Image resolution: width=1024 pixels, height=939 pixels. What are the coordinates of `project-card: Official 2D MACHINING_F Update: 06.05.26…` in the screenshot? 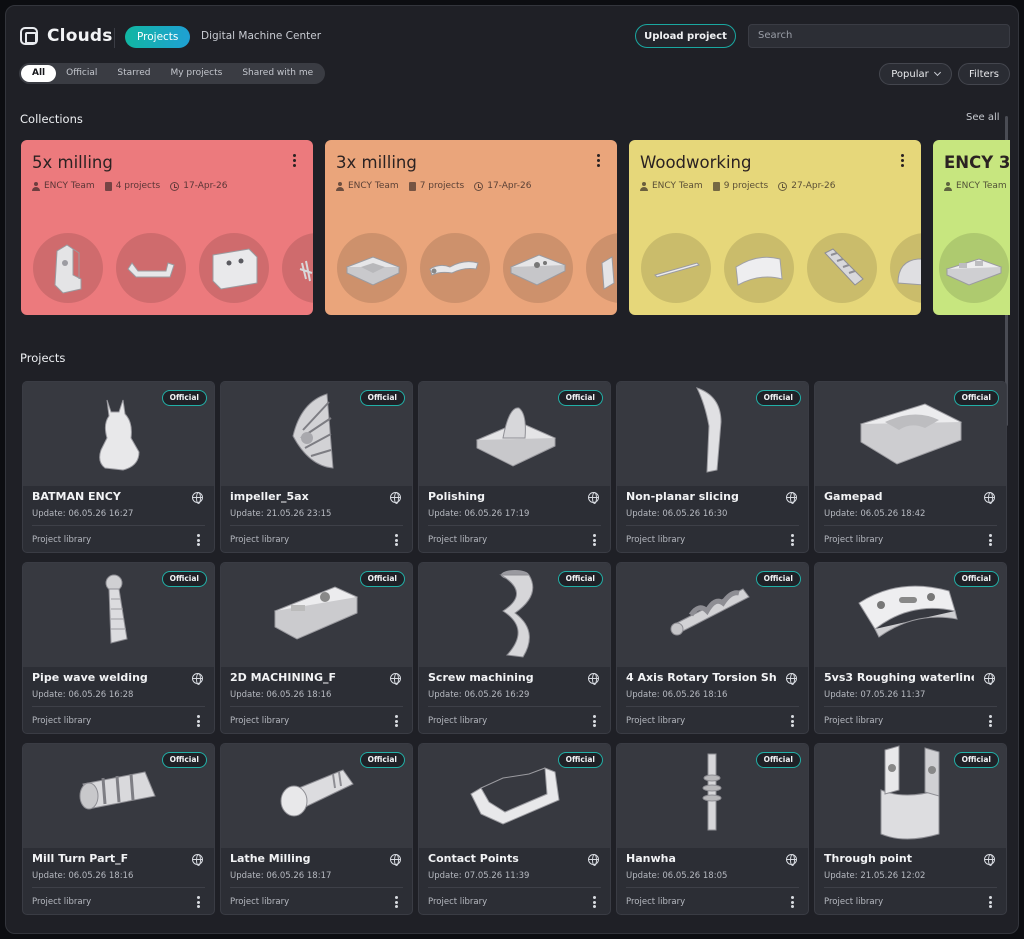 It's located at (316, 648).